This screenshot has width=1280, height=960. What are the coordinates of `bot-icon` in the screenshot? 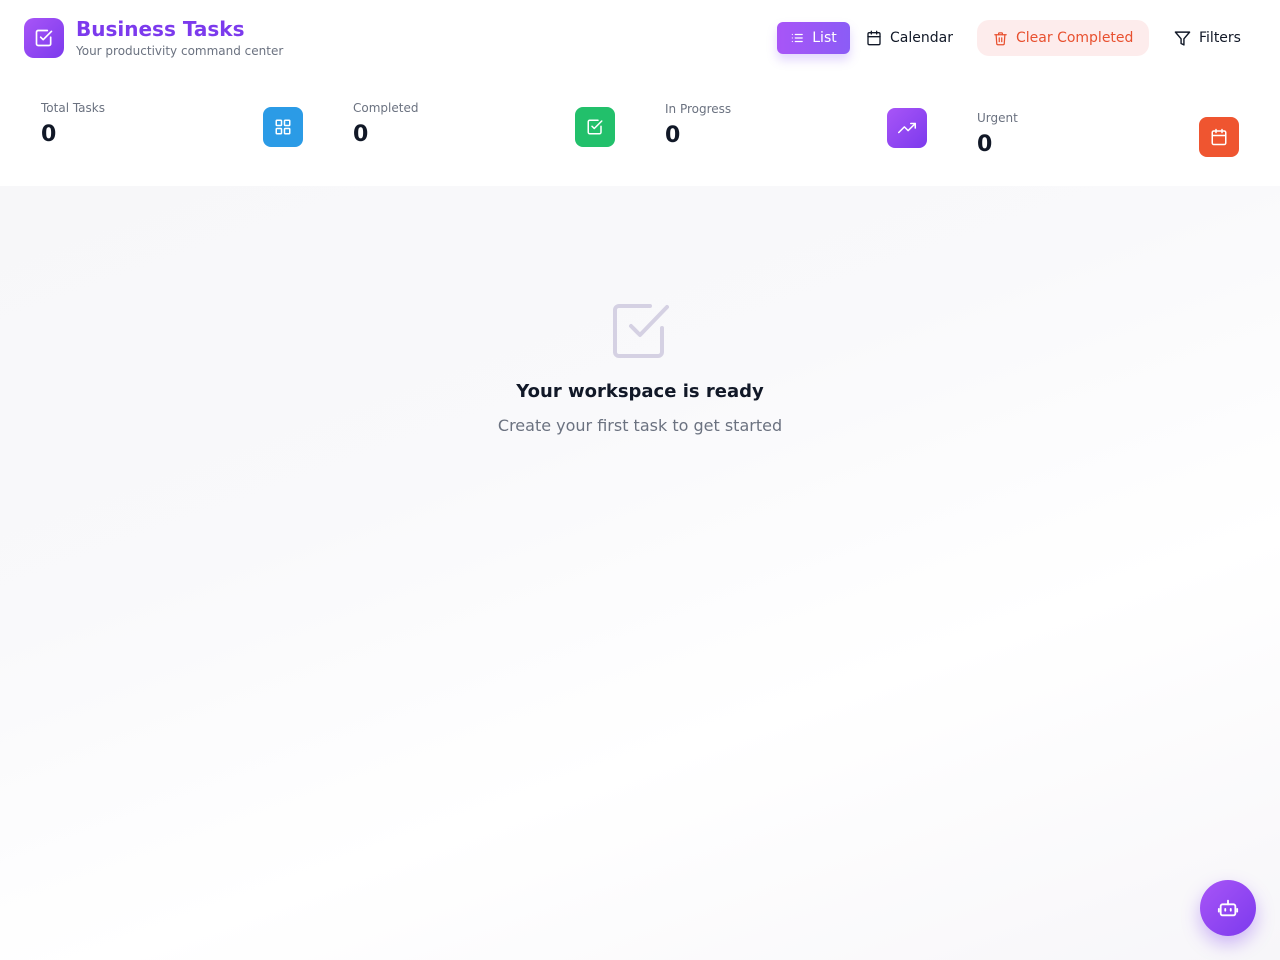 It's located at (1228, 908).